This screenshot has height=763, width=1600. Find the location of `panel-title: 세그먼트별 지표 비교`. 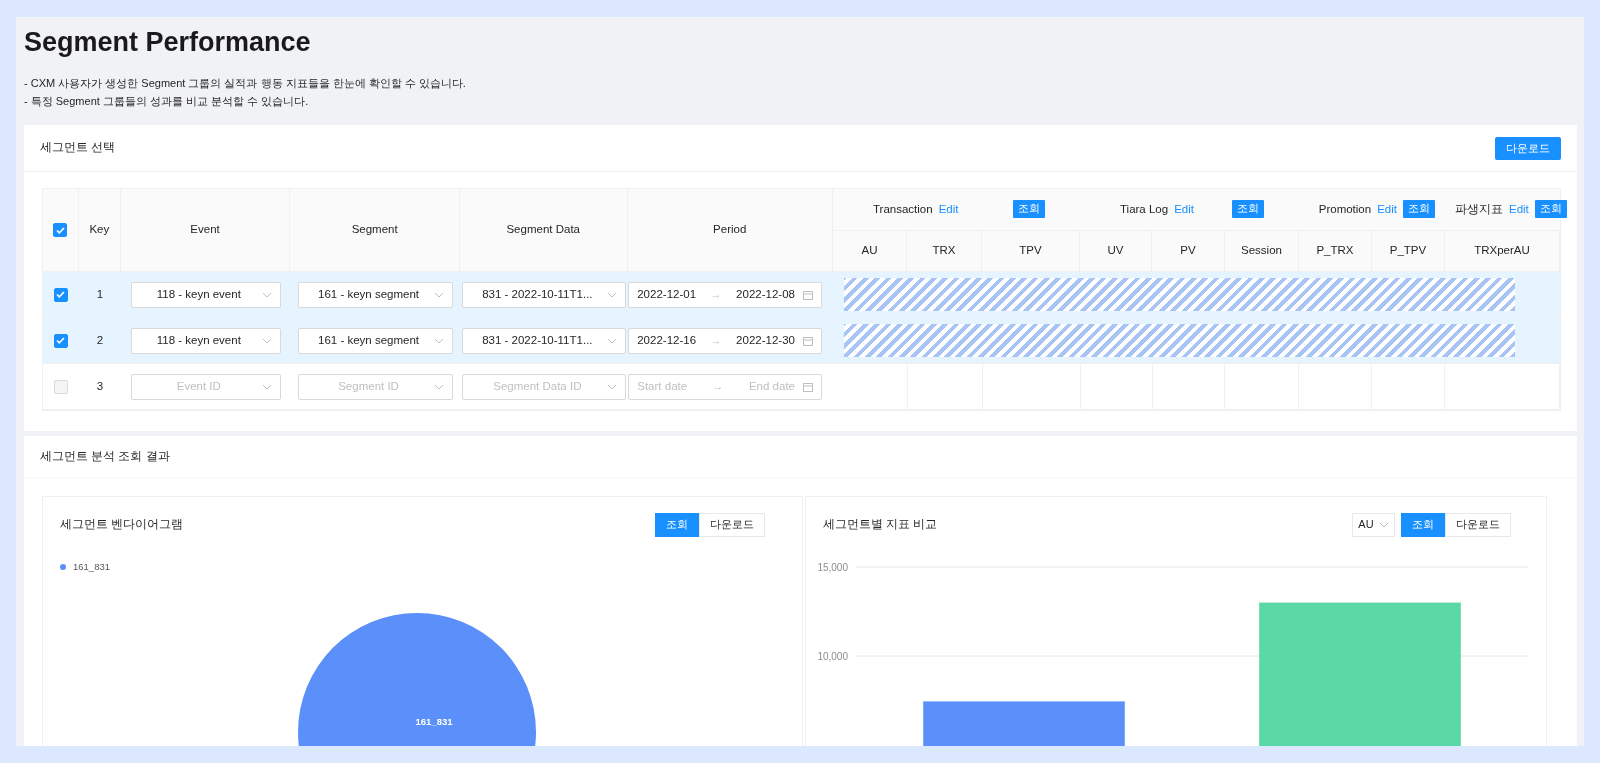

panel-title: 세그먼트별 지표 비교 is located at coordinates (880, 524).